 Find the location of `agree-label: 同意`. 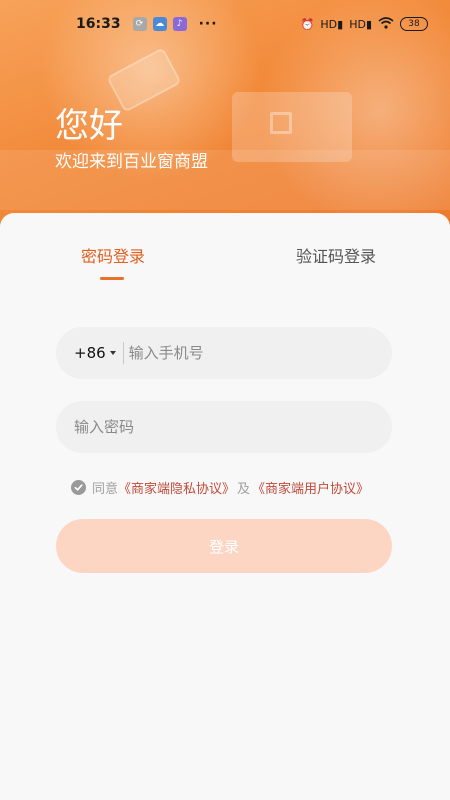

agree-label: 同意 is located at coordinates (105, 489).